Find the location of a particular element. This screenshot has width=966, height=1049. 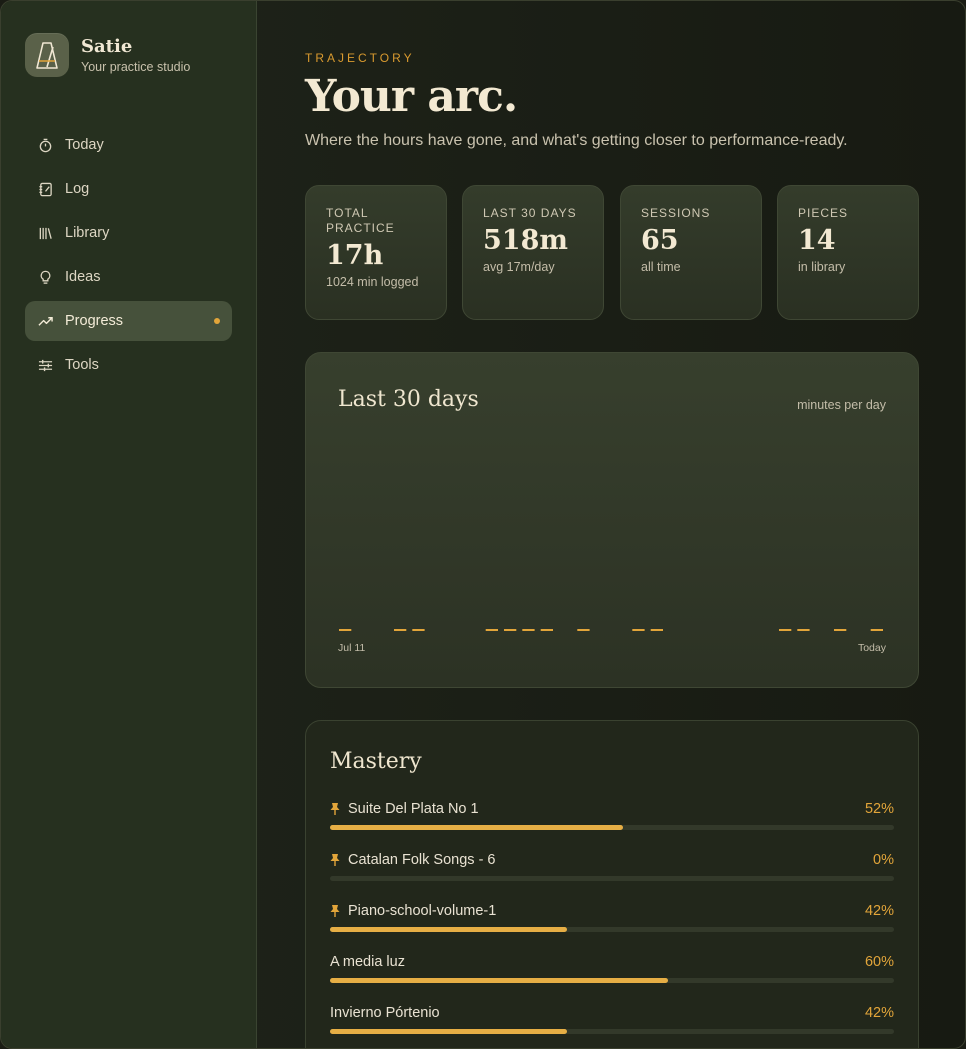

mastery-row: Suite Del Plata No 1 52% is located at coordinates (612, 821).